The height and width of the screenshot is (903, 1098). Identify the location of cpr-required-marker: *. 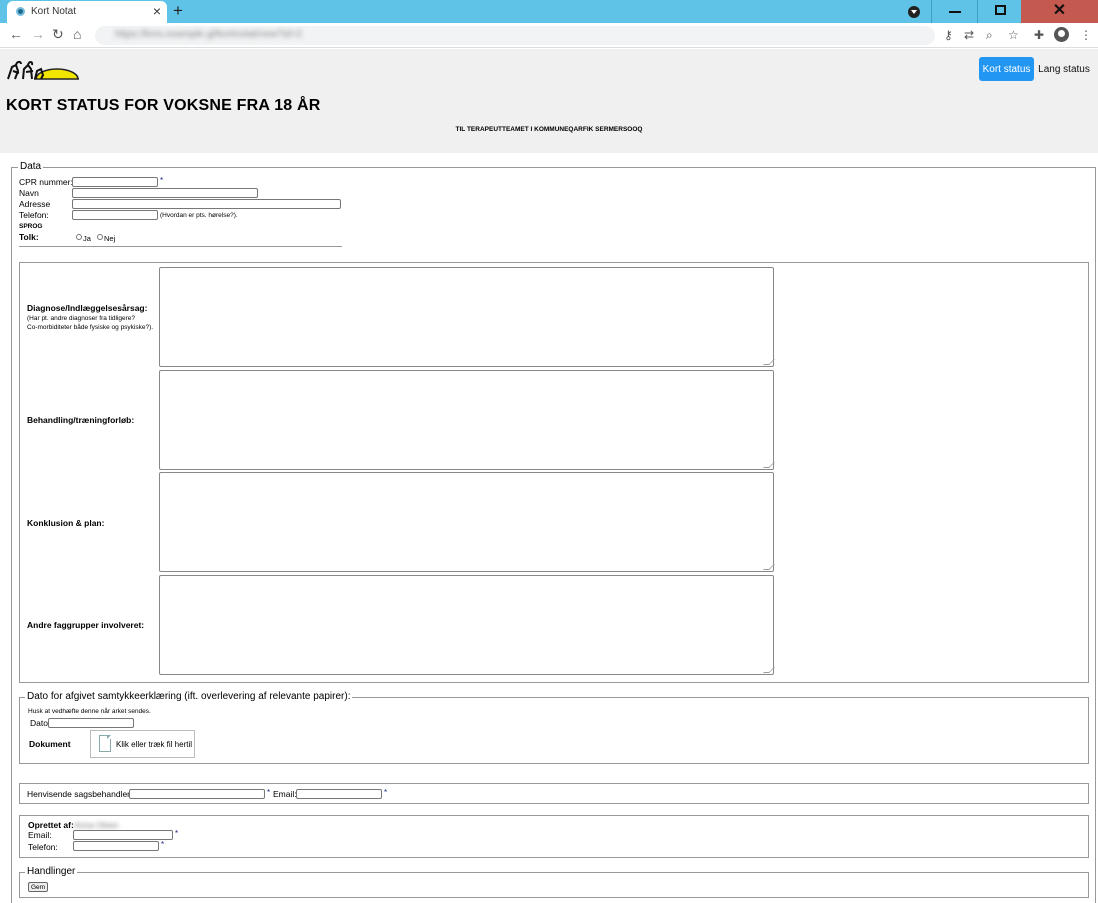
(162, 180).